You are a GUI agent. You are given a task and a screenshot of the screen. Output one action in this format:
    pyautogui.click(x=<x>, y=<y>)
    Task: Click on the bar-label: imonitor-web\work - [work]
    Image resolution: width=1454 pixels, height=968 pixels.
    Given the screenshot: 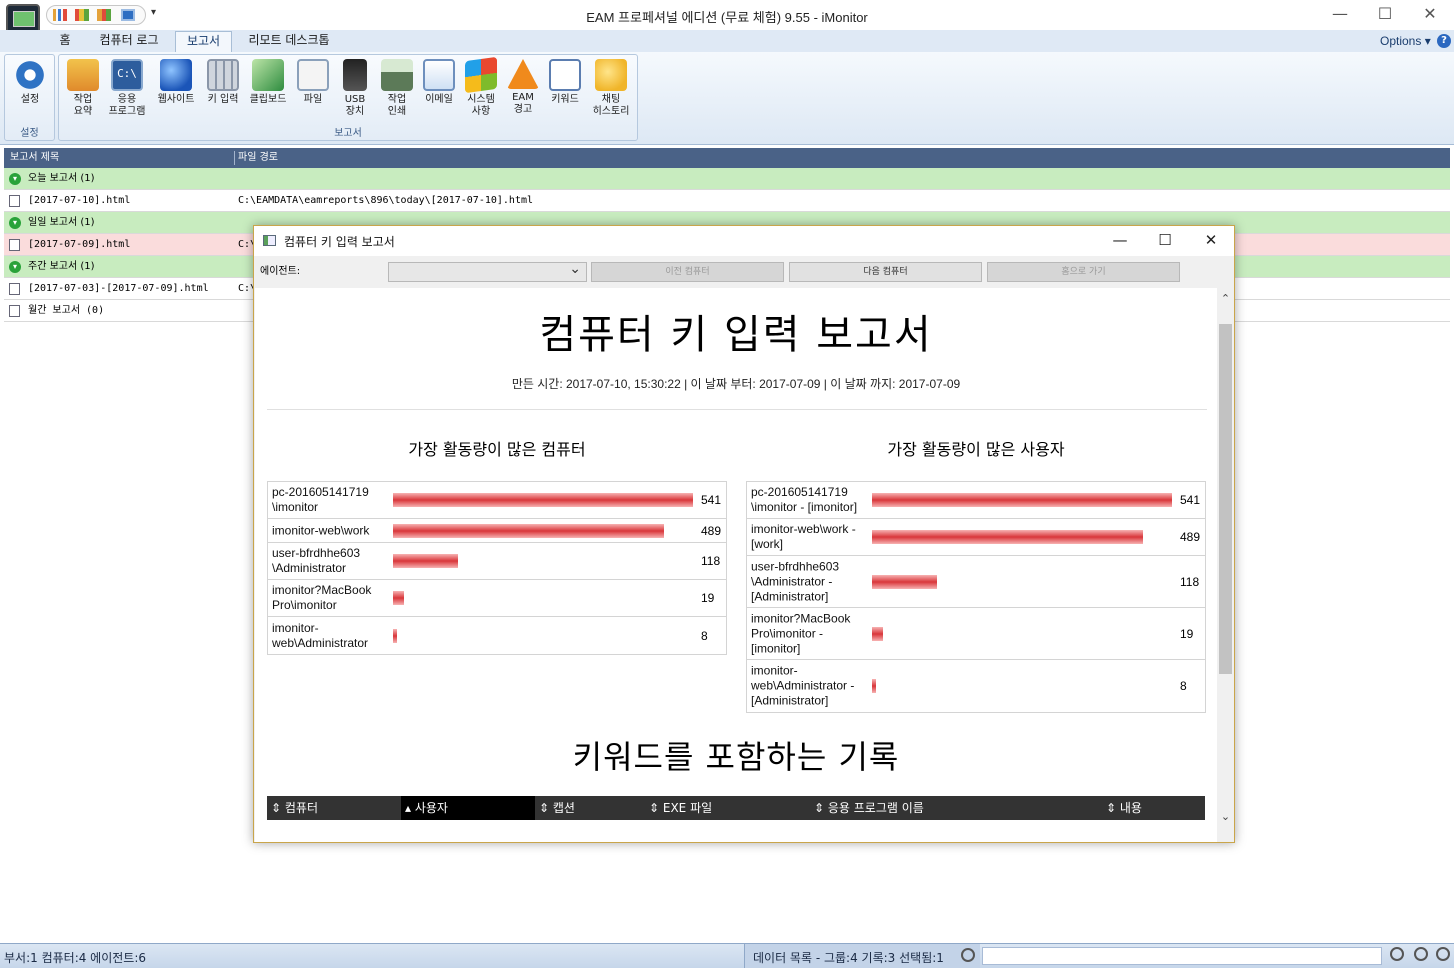 What is the action you would take?
    pyautogui.click(x=803, y=536)
    